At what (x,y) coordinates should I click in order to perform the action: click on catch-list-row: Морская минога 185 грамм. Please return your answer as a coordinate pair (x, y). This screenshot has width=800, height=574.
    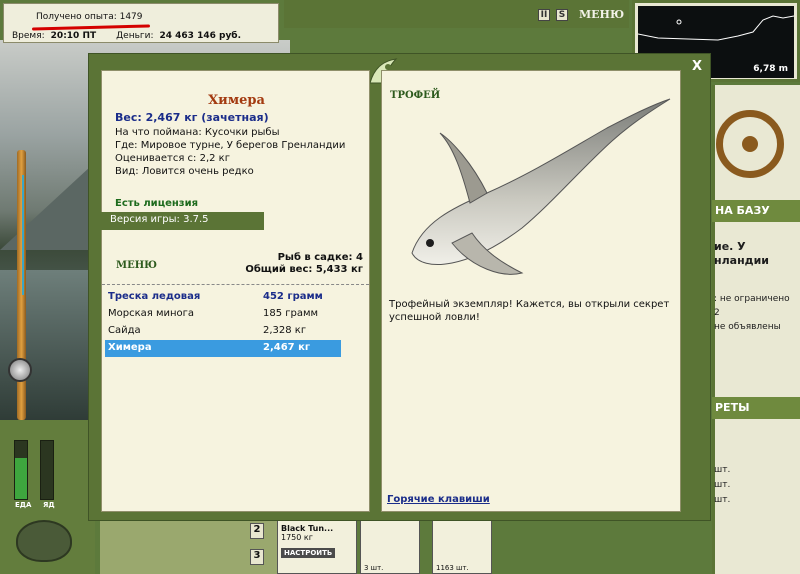
    Looking at the image, I should click on (223, 314).